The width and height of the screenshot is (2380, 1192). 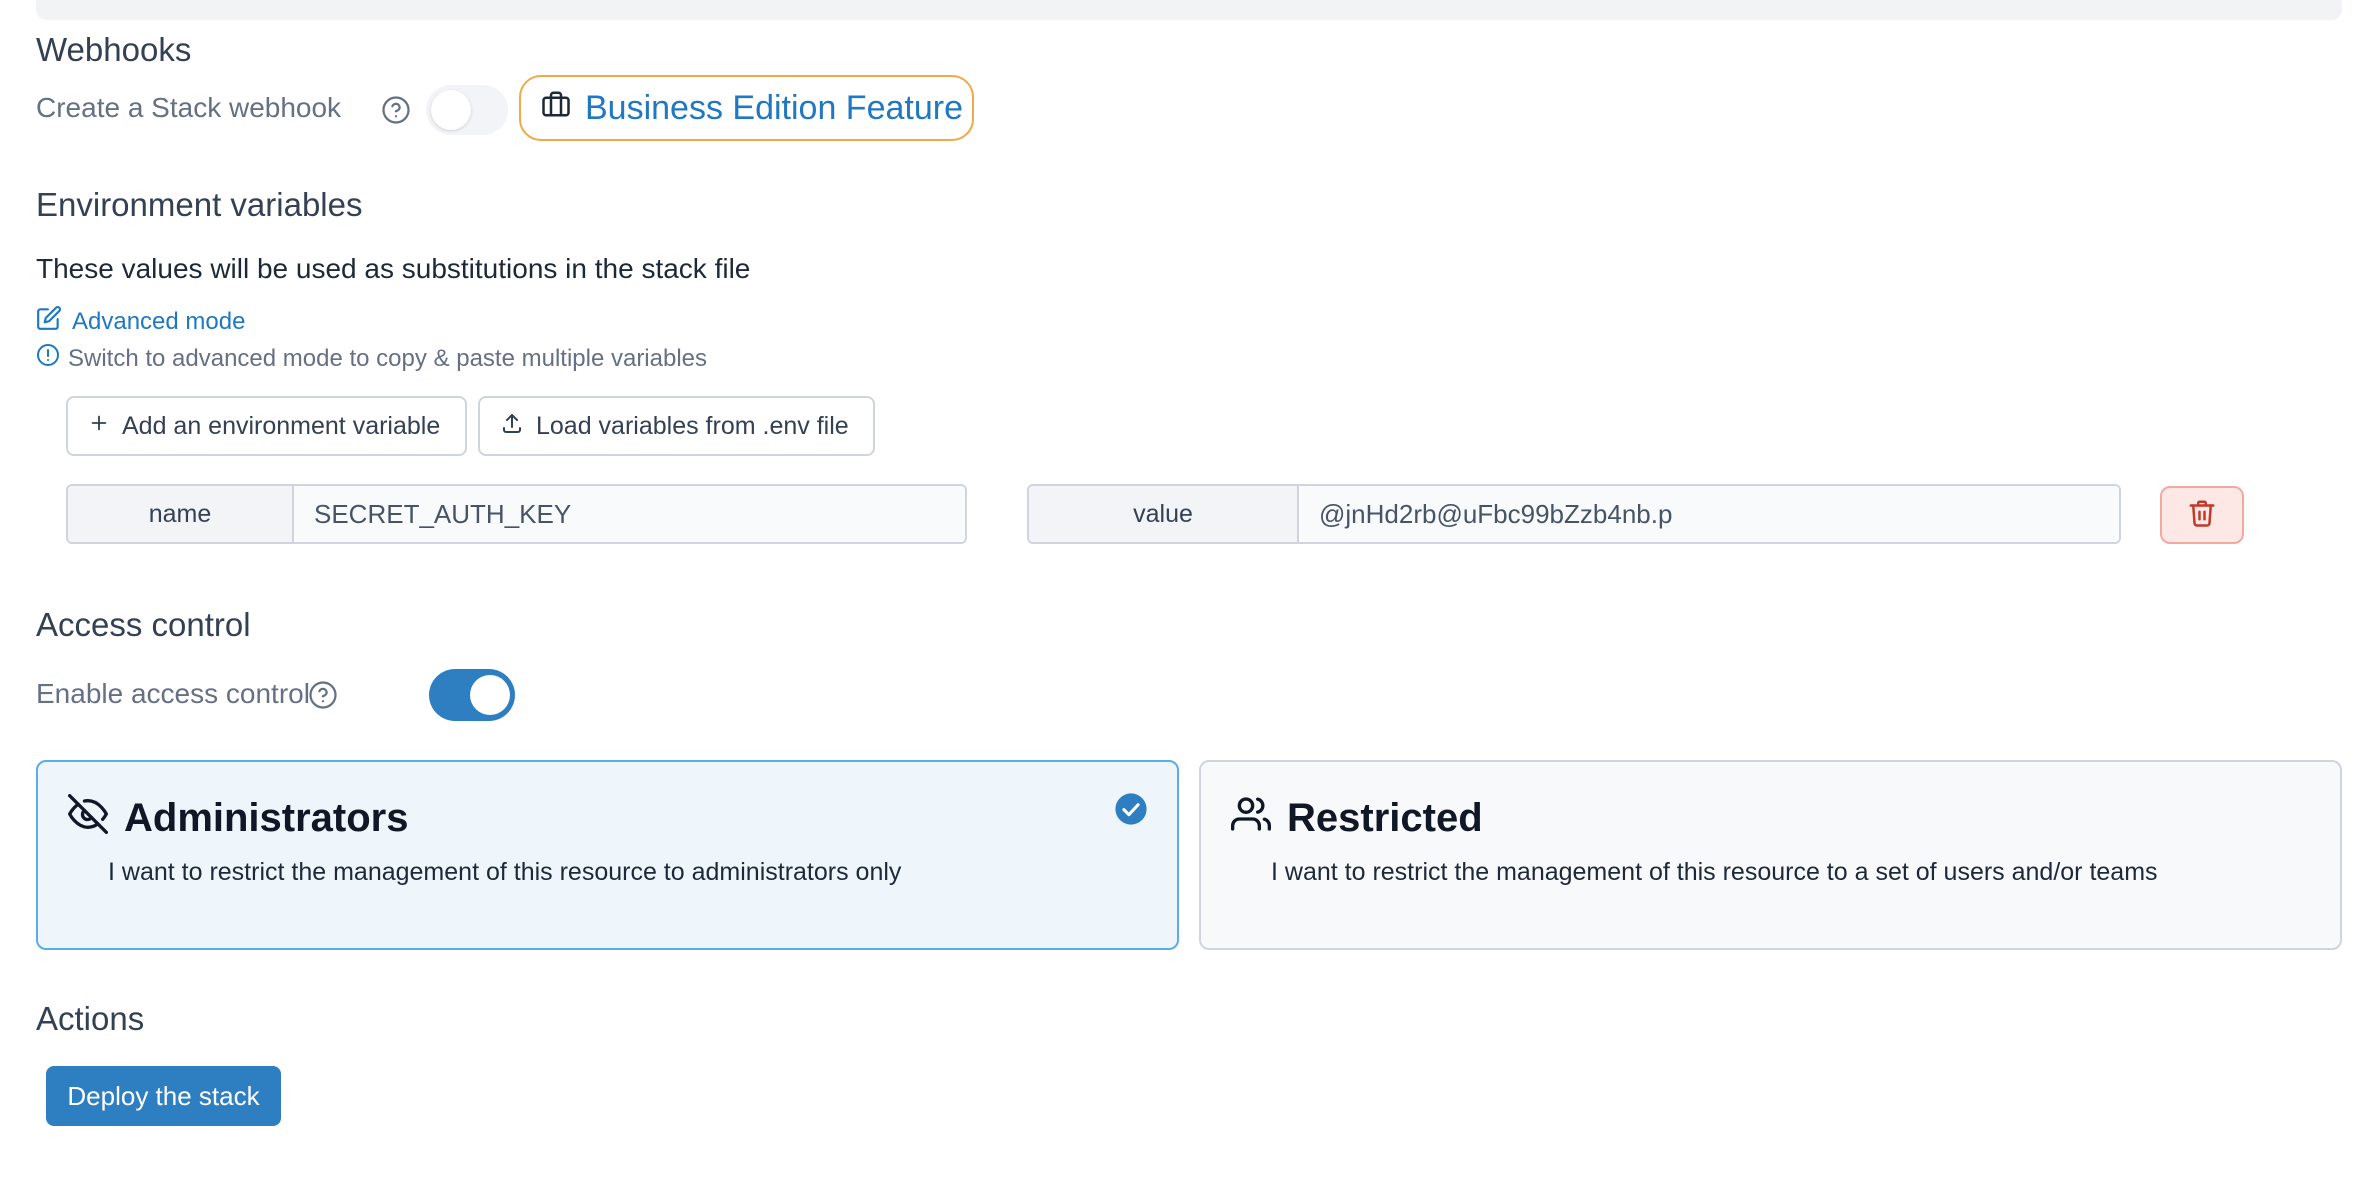 What do you see at coordinates (163, 1096) in the screenshot?
I see `deploy-stack-button: Deploy the stack` at bounding box center [163, 1096].